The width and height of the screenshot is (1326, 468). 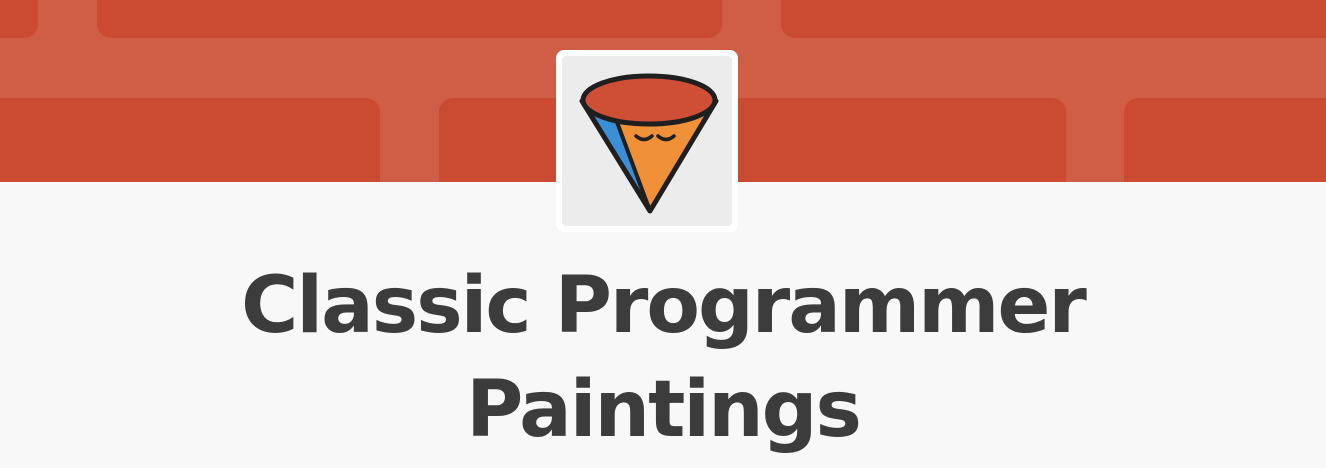 What do you see at coordinates (649, 143) in the screenshot?
I see `cone-face-avatar-icon` at bounding box center [649, 143].